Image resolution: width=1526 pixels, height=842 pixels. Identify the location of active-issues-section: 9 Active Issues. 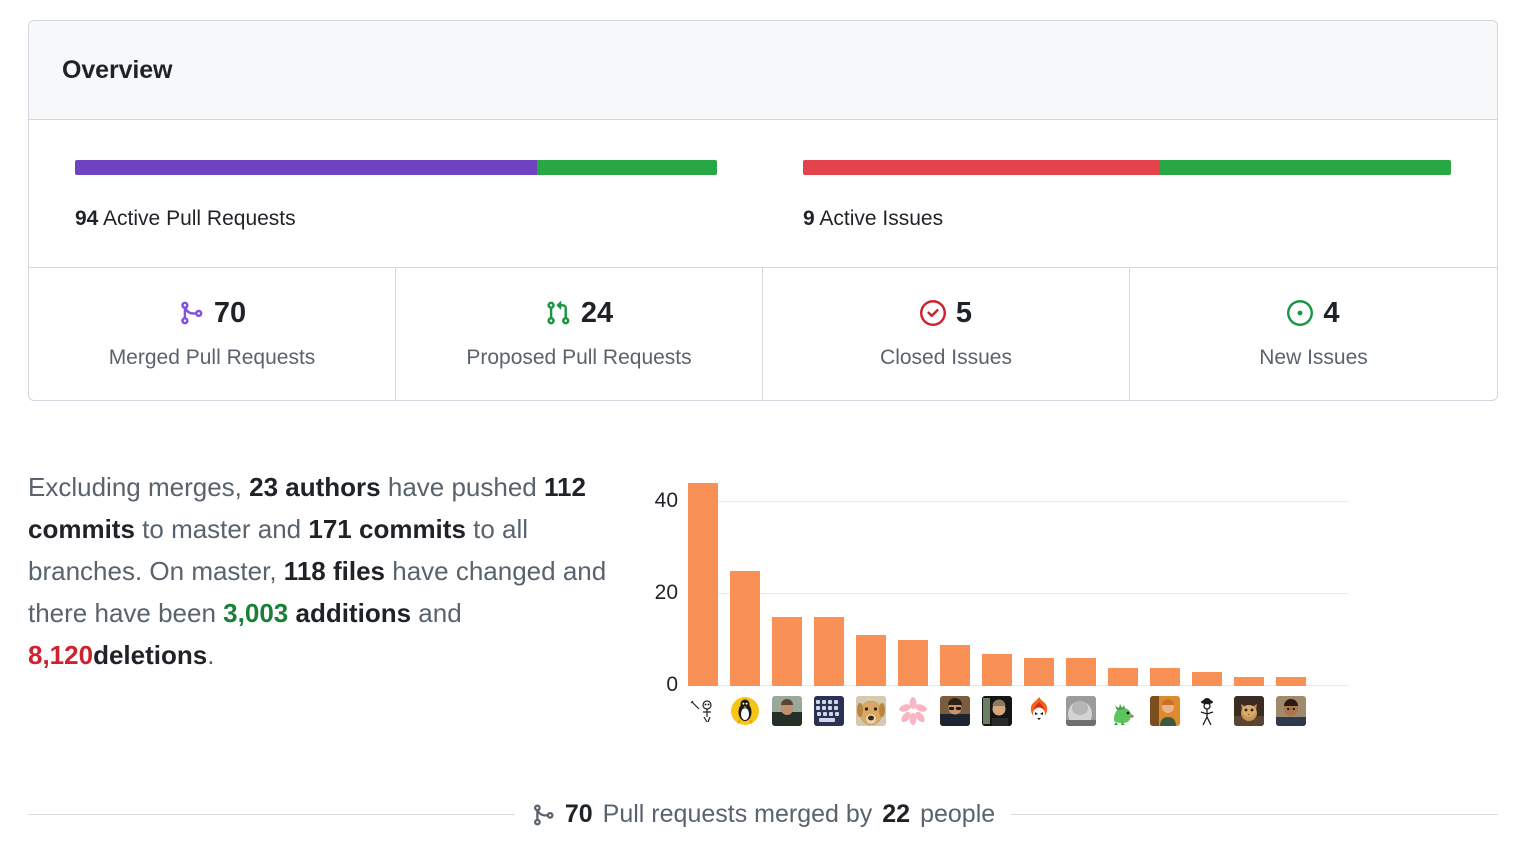
(1130, 193).